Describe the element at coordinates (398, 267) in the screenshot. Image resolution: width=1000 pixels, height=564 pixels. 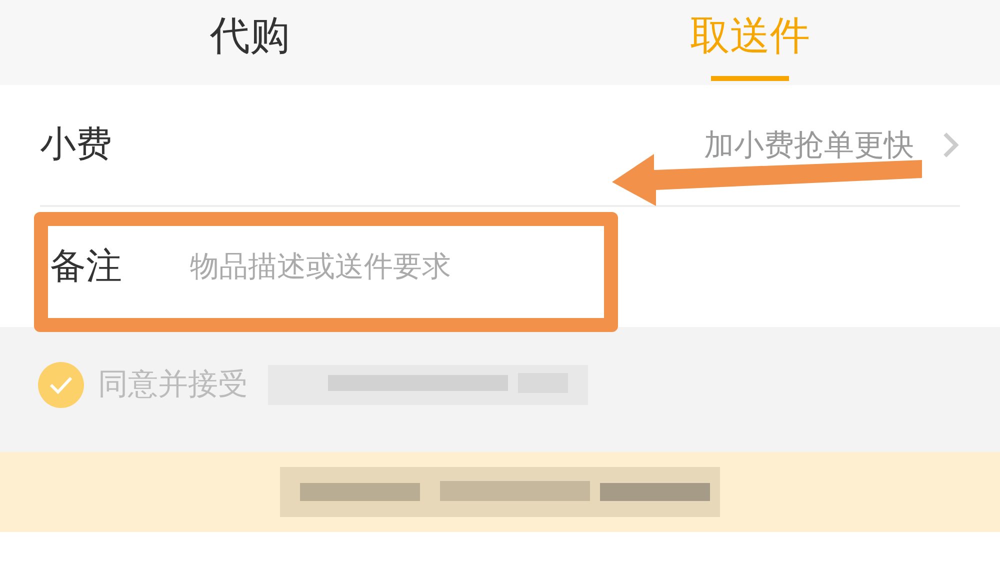
I see `note-field: 物品描述或送件要求` at that location.